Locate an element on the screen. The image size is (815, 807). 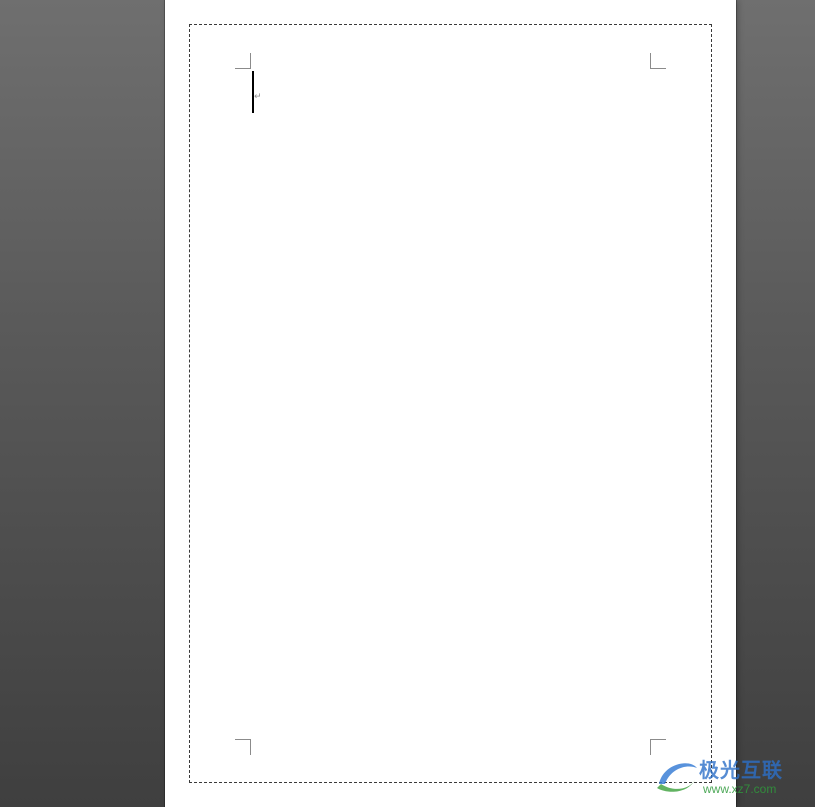
paragraph-mark: ↵ is located at coordinates (258, 97).